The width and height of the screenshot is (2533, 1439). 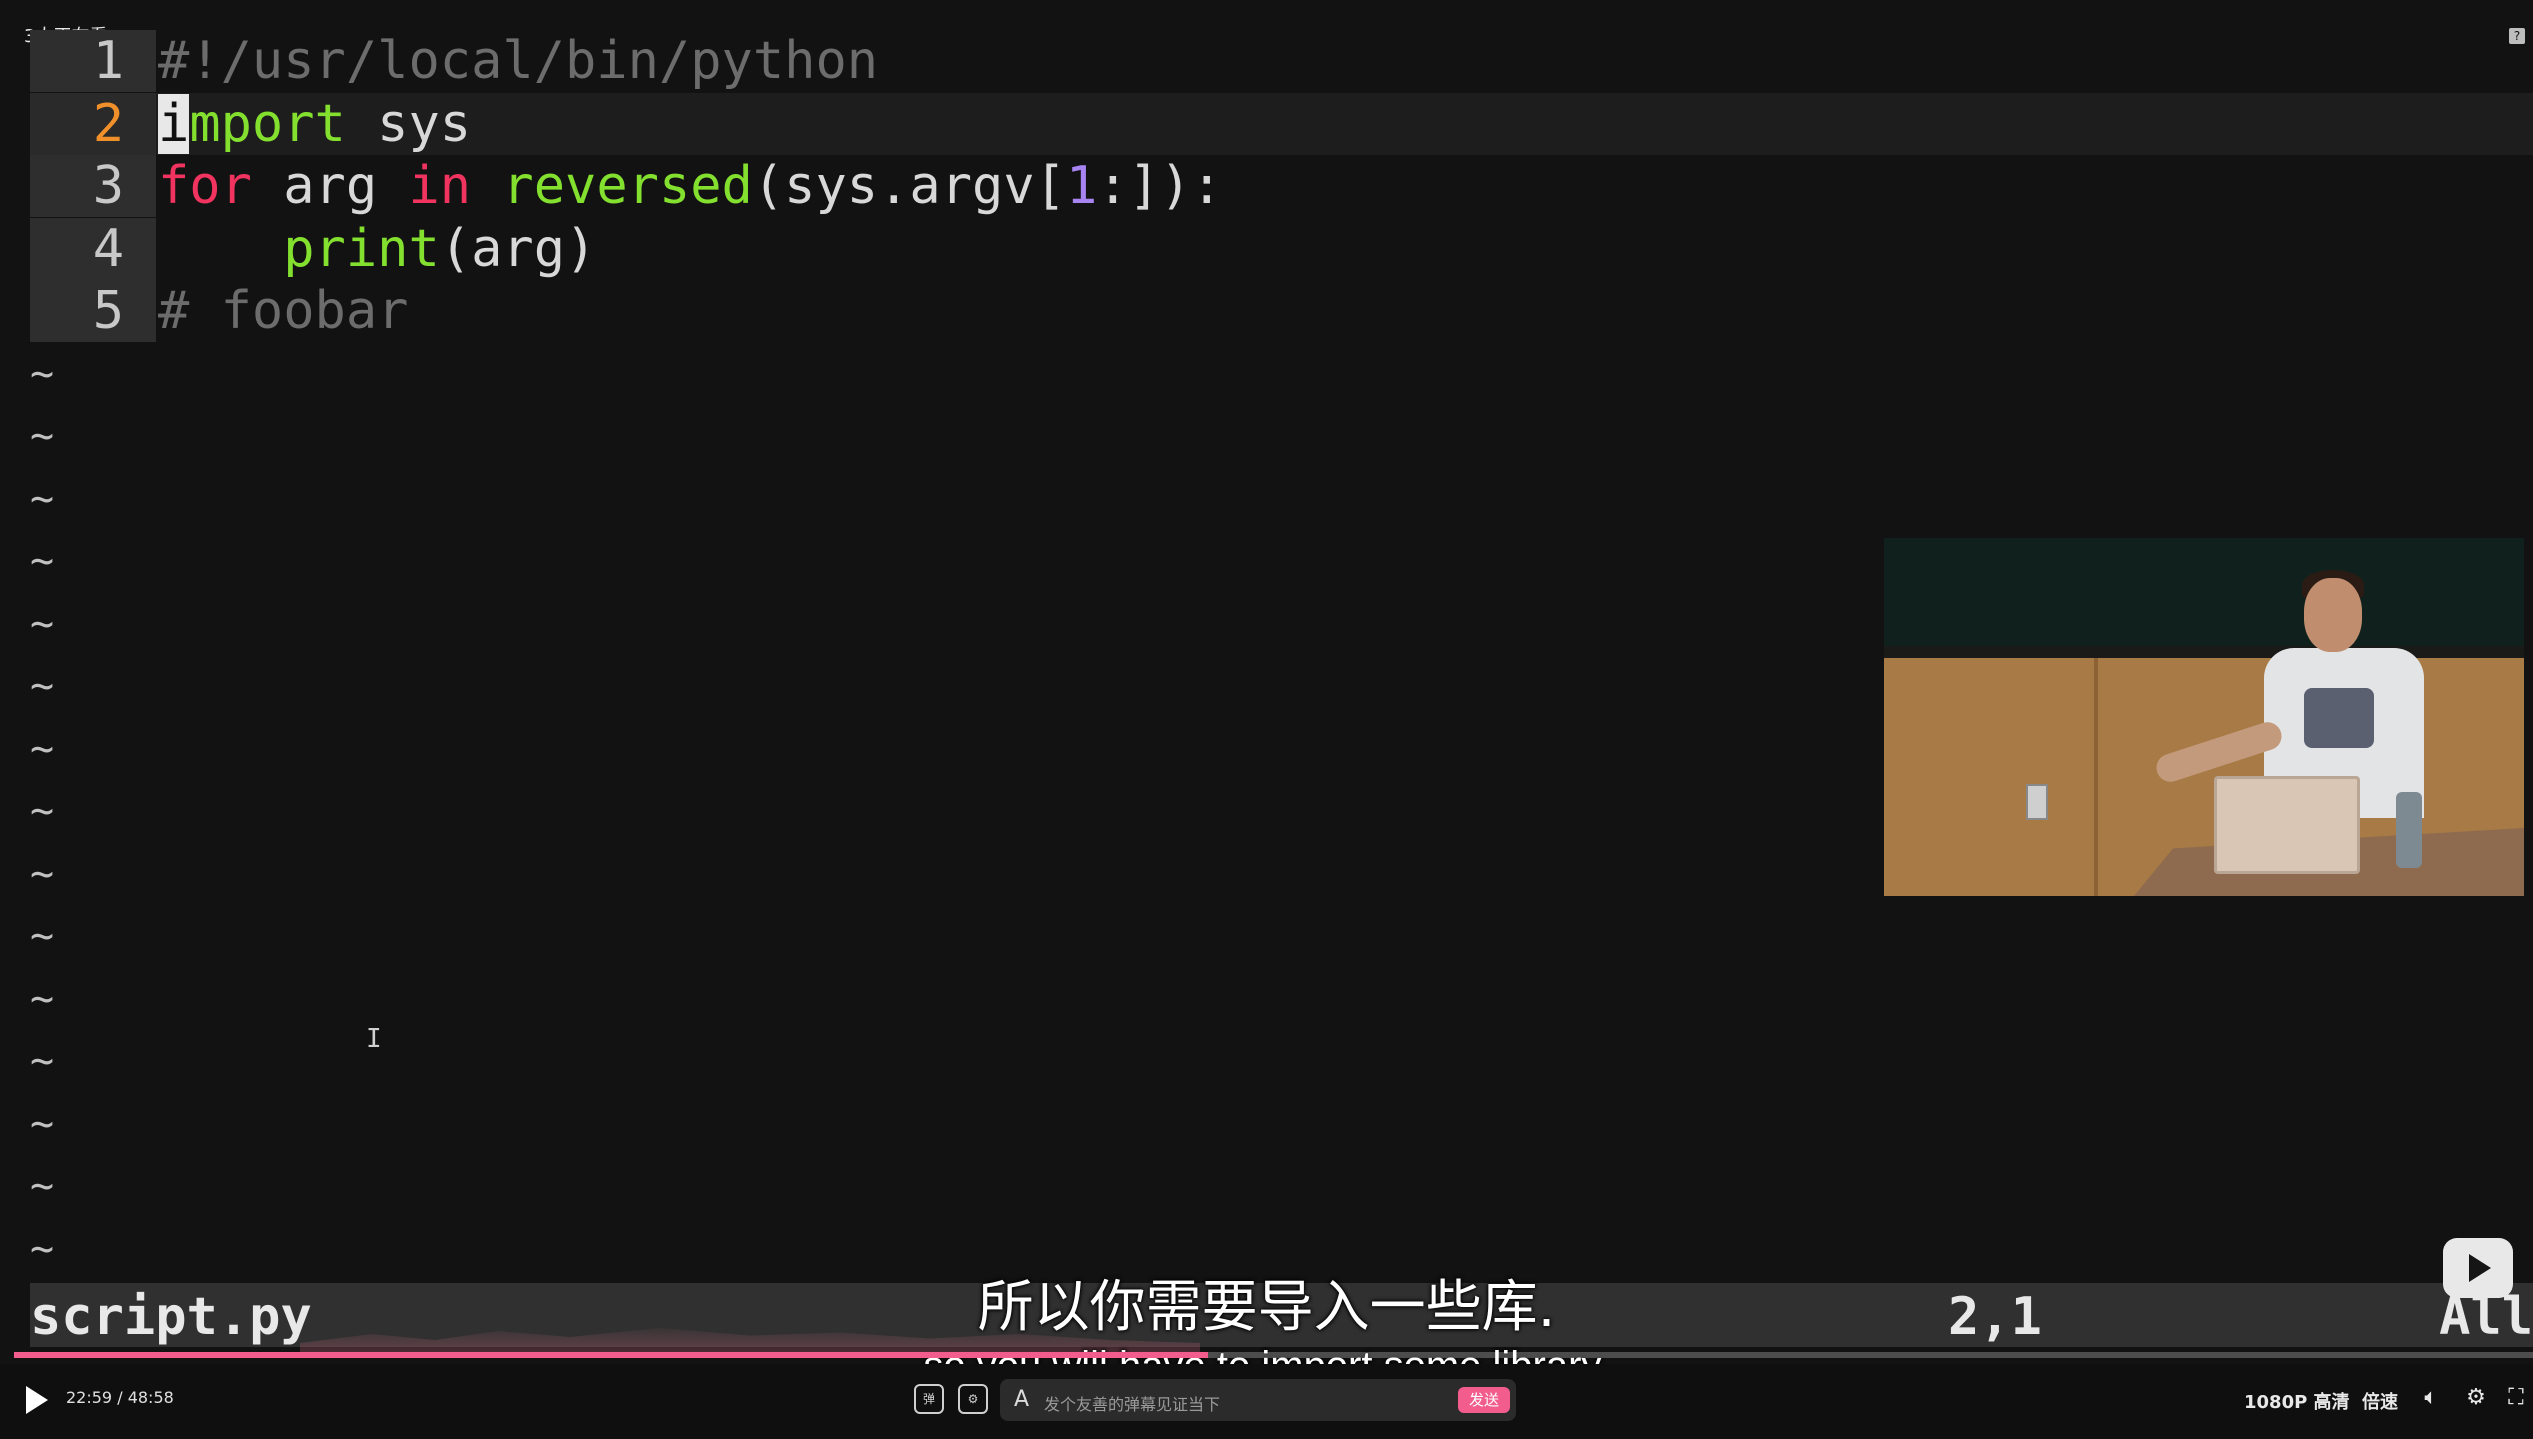 What do you see at coordinates (909, 186) in the screenshot?
I see `code-token: (sys.argv[` at bounding box center [909, 186].